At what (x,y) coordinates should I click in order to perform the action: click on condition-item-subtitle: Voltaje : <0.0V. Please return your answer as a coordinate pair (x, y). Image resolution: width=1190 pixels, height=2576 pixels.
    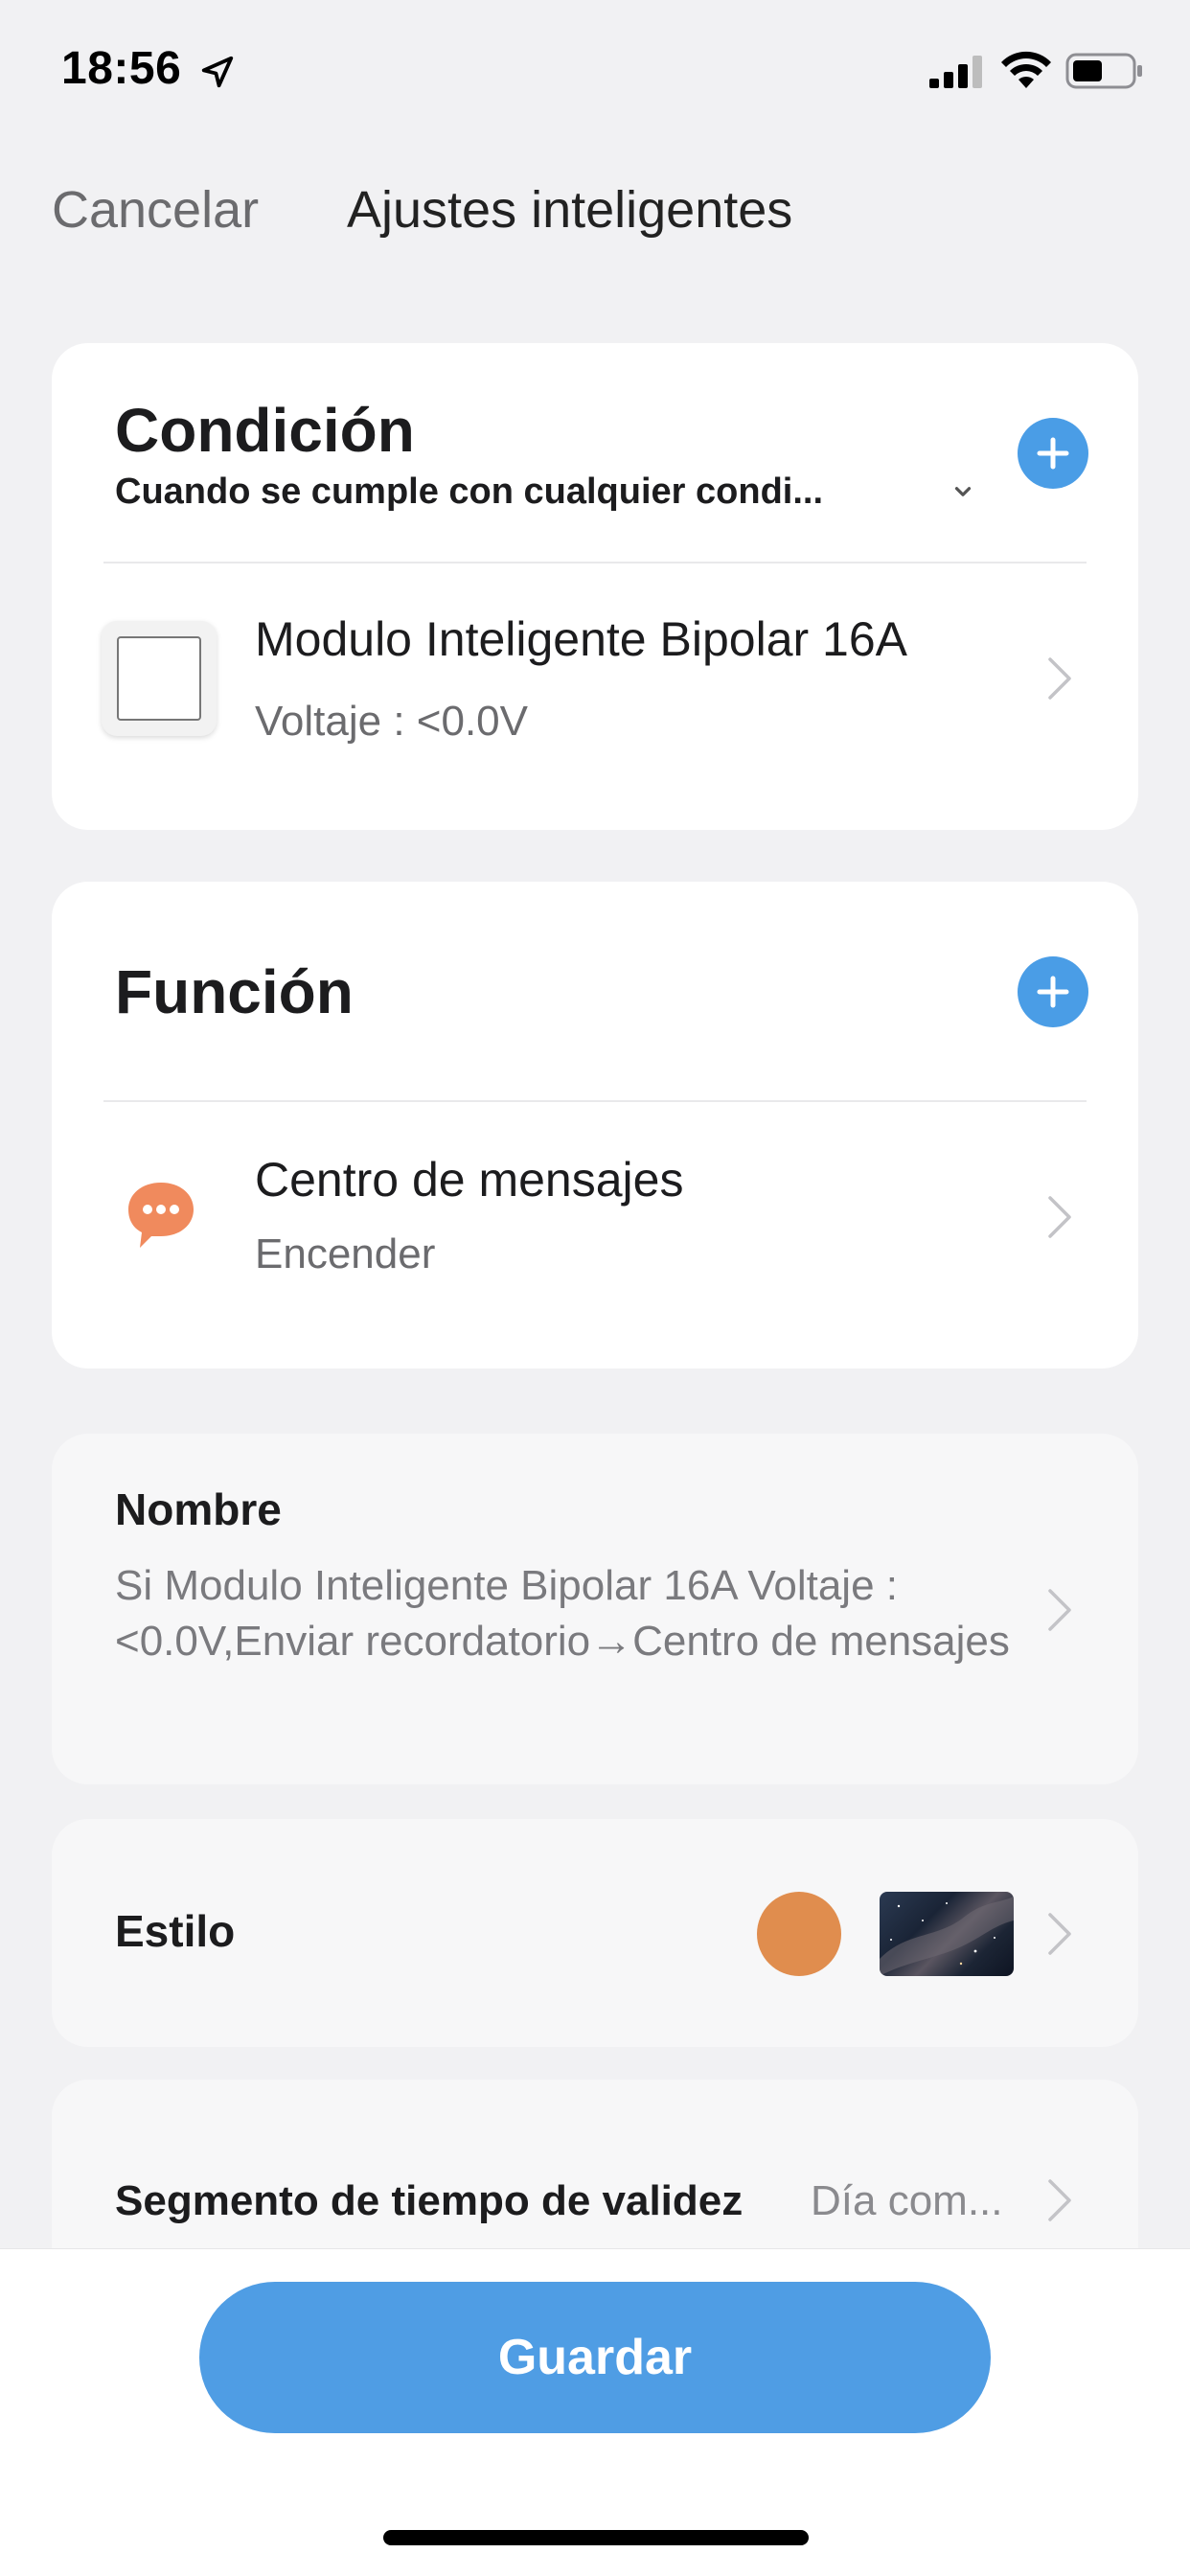
    Looking at the image, I should click on (391, 721).